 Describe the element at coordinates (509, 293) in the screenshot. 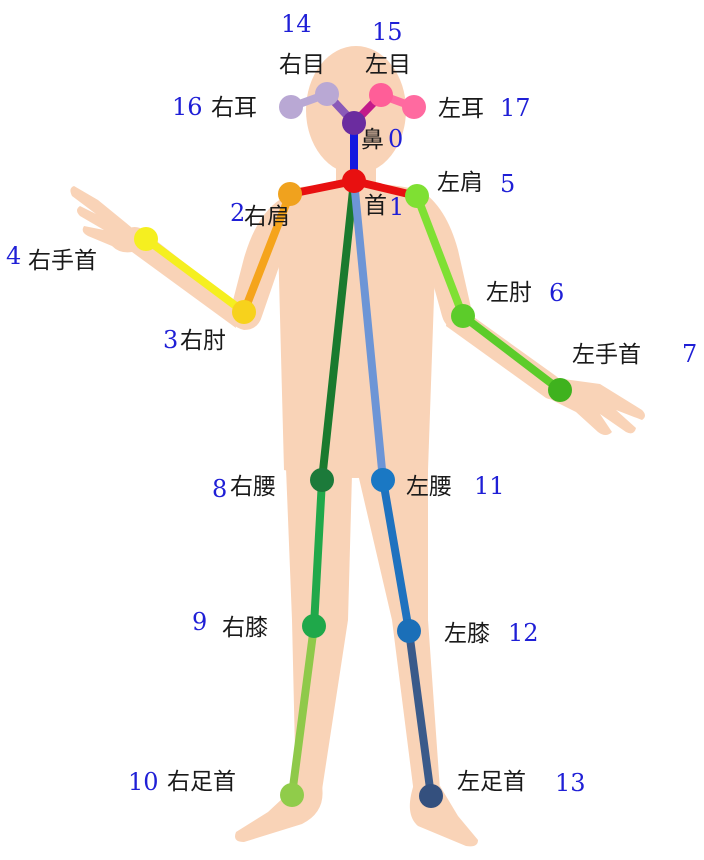

I see `label-name-6: 左肘` at that location.